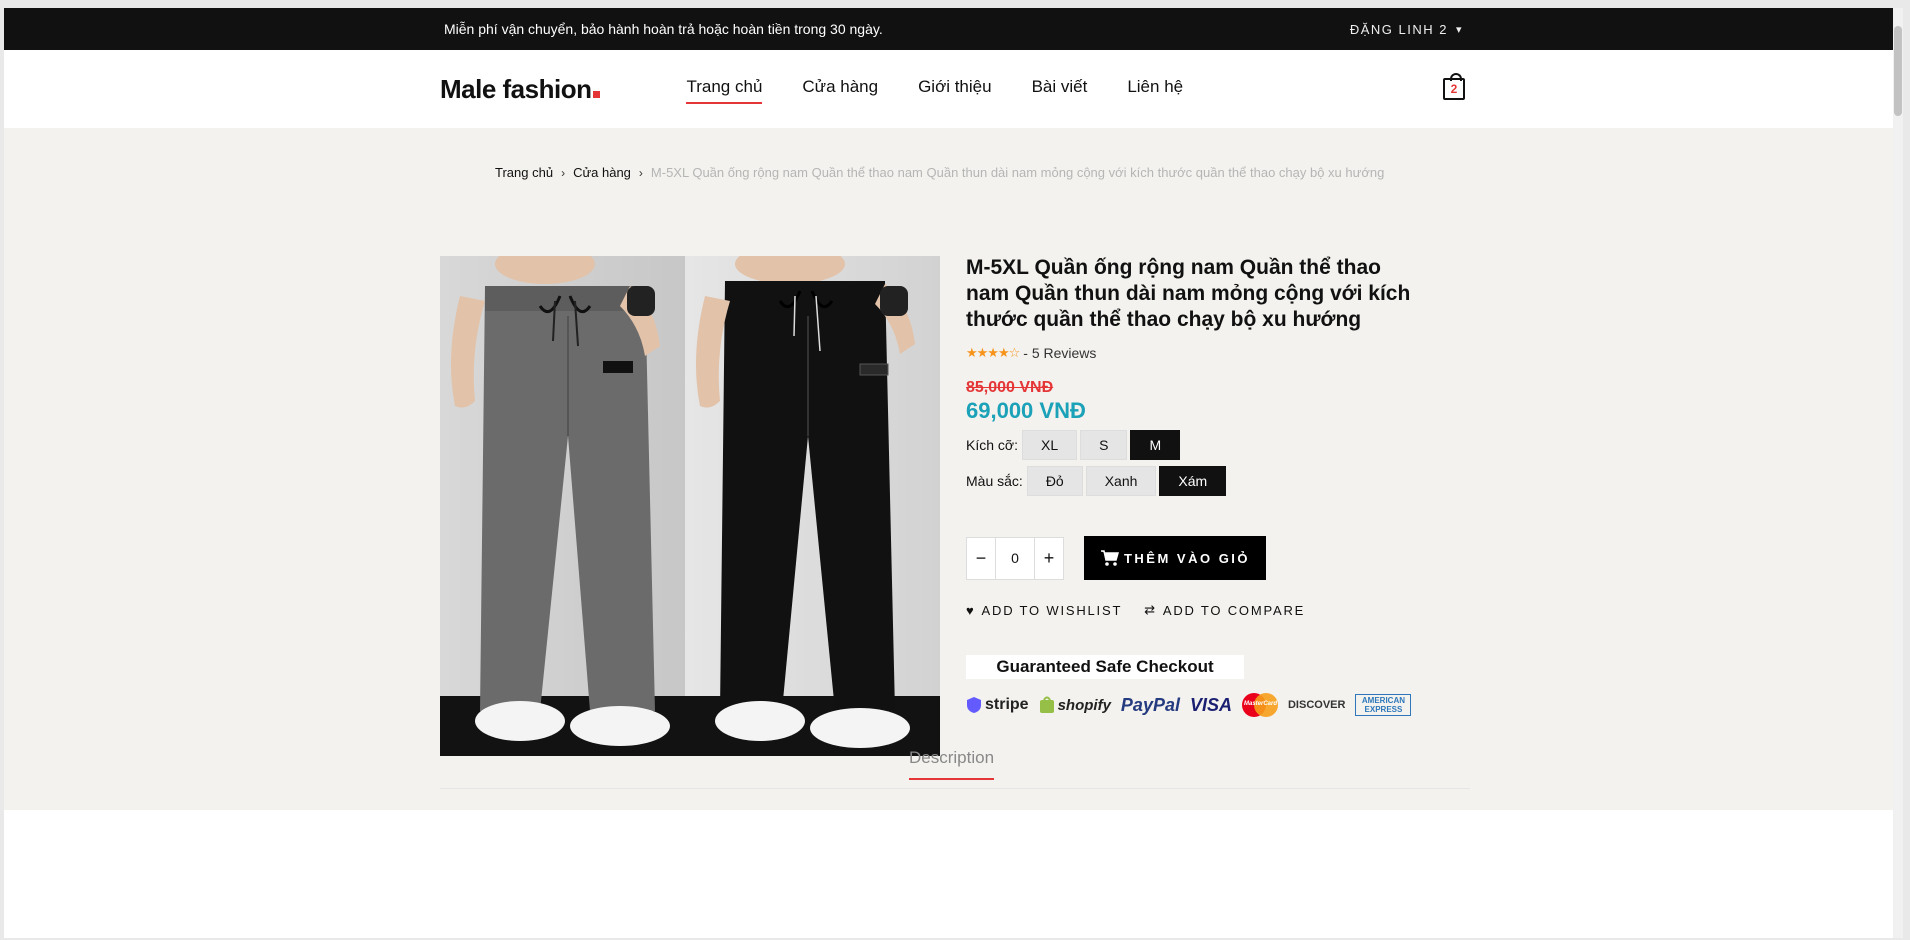 This screenshot has width=1910, height=940. What do you see at coordinates (997, 705) in the screenshot?
I see `stripe-logo: stripe` at bounding box center [997, 705].